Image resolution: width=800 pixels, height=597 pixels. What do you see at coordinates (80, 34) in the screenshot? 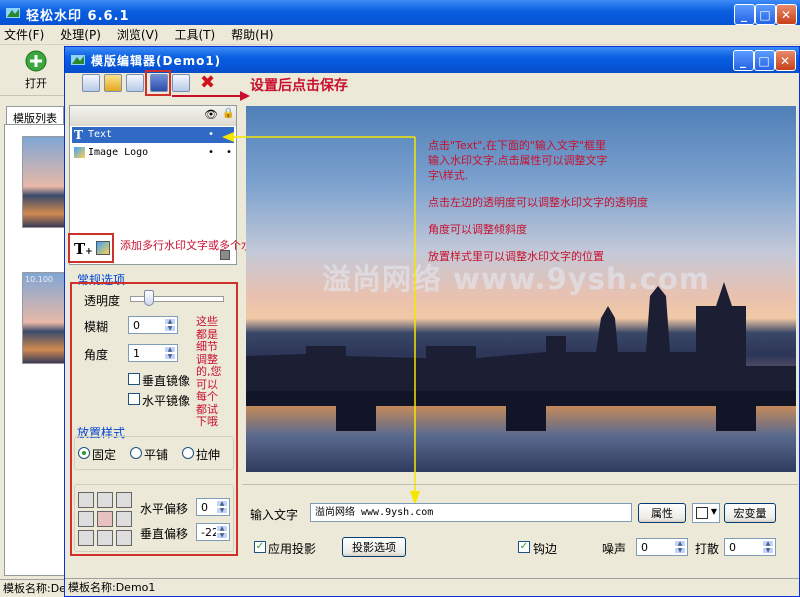
I see `menu-process: 处理(P)` at bounding box center [80, 34].